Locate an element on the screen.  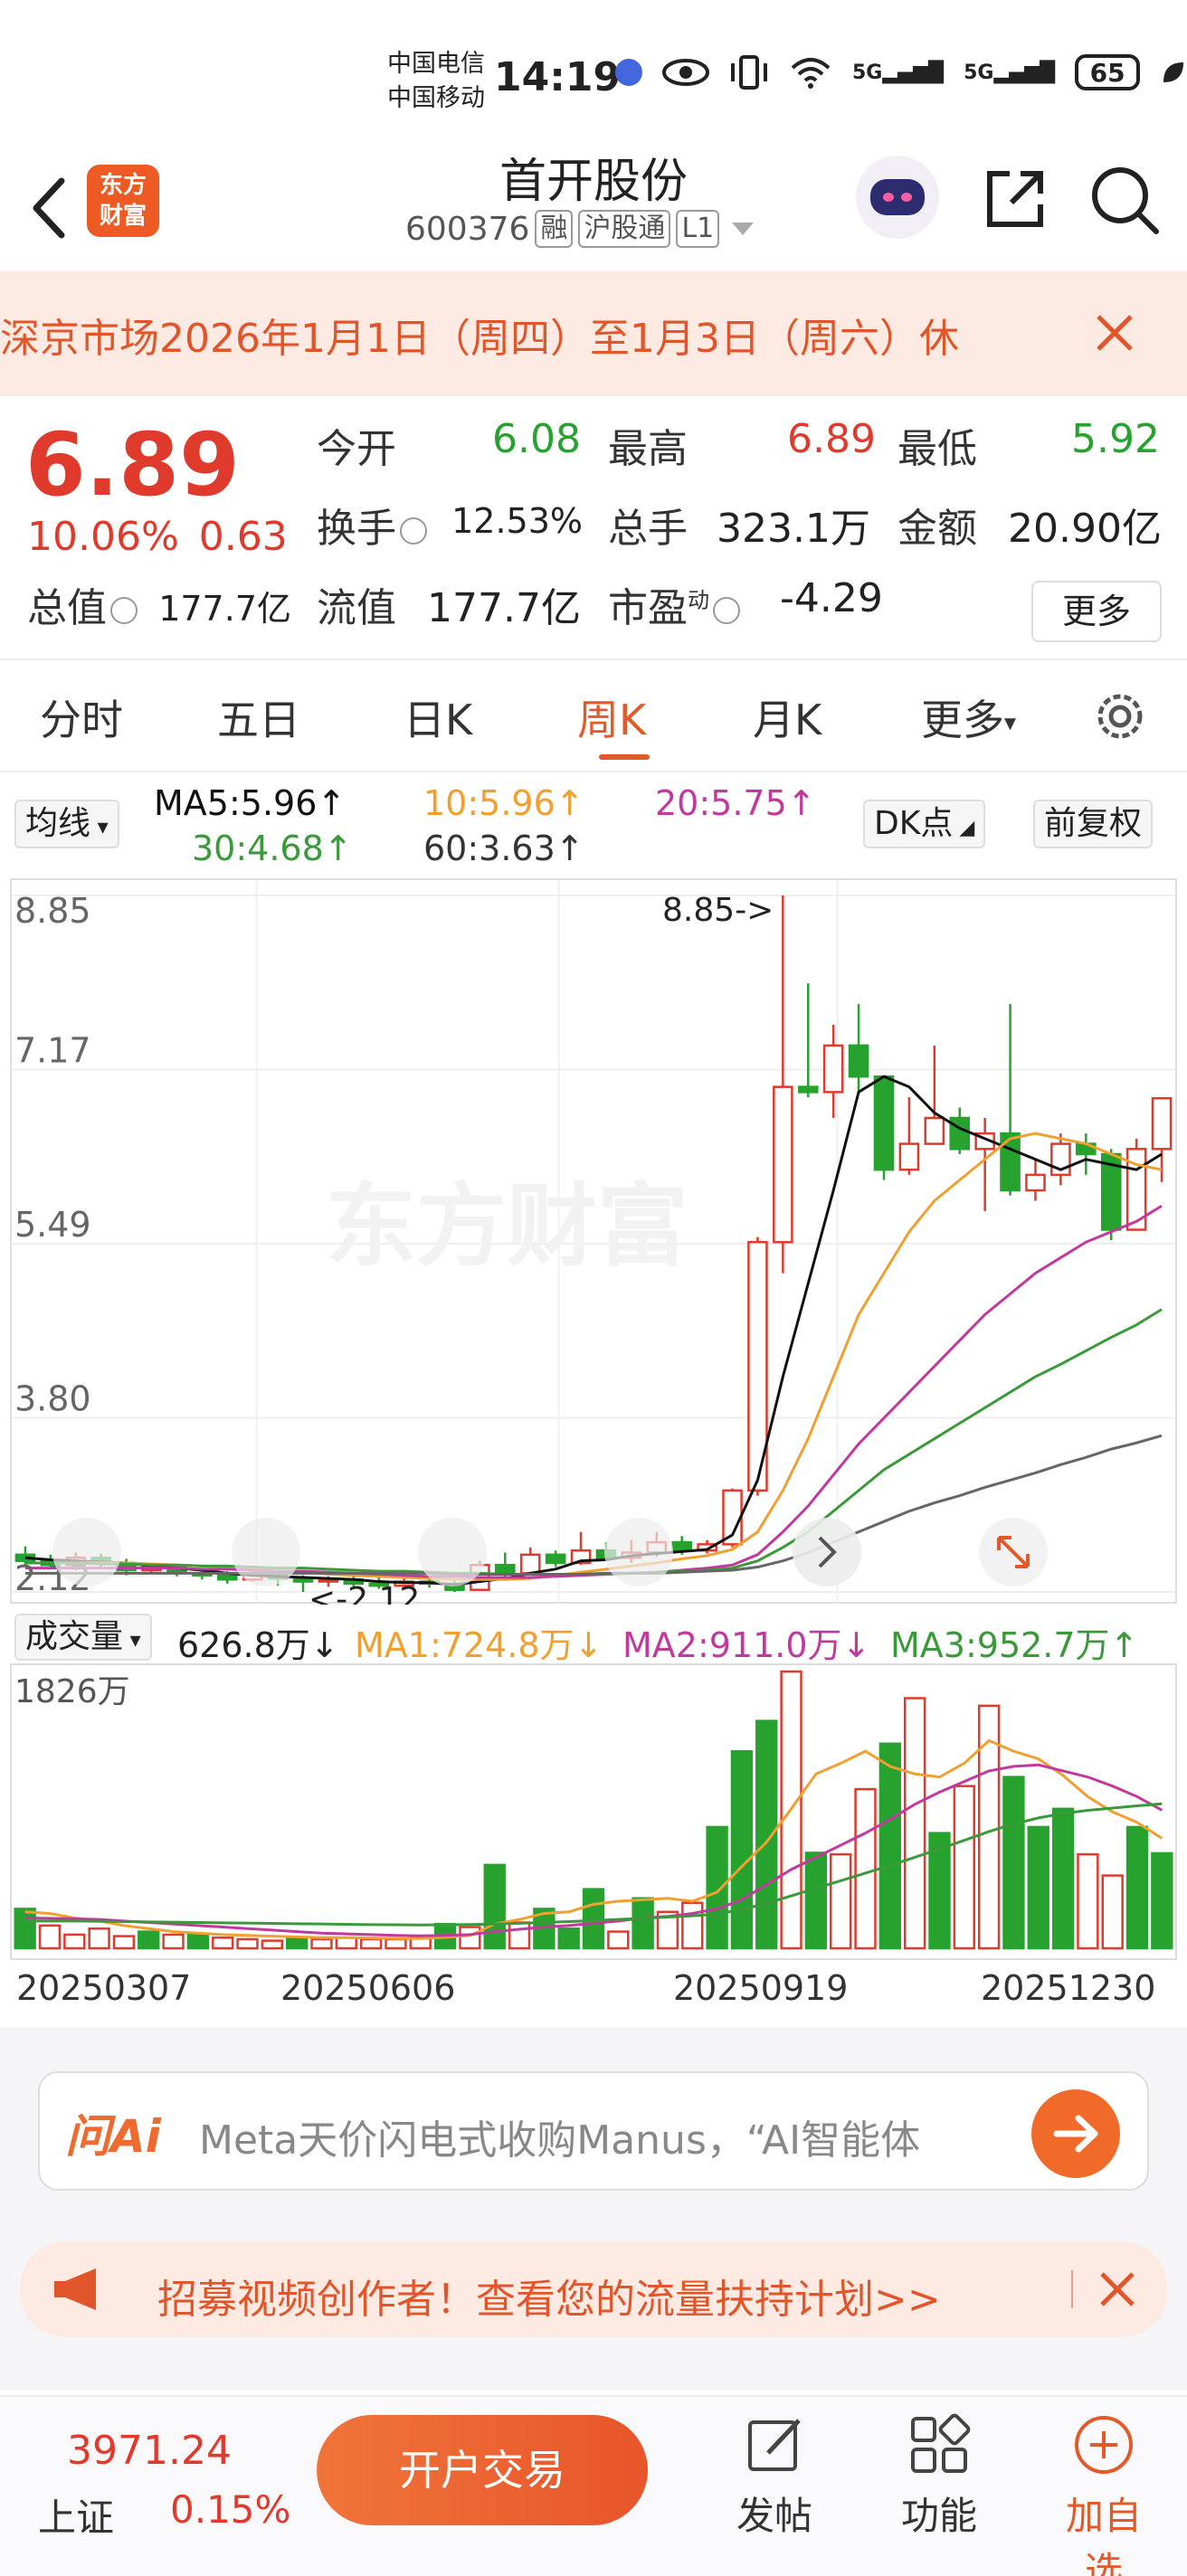
pe-label: 市盈动 is located at coordinates (674, 604).